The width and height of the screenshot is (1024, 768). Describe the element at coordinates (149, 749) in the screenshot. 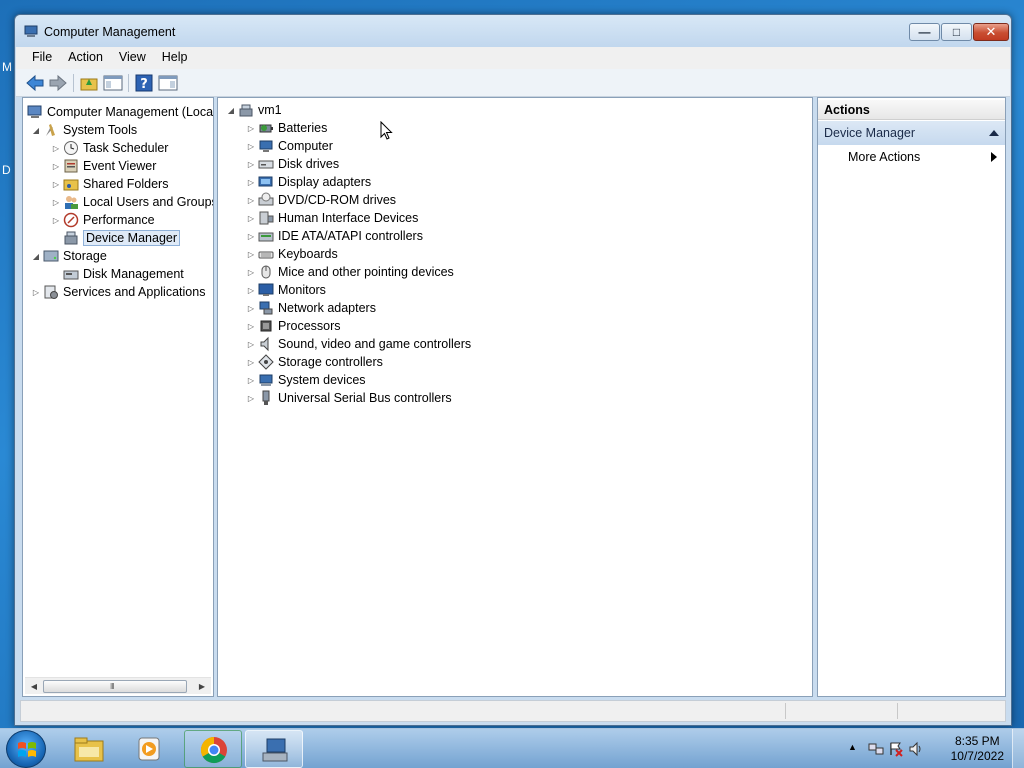

I see `taskbar-media-player-button` at that location.